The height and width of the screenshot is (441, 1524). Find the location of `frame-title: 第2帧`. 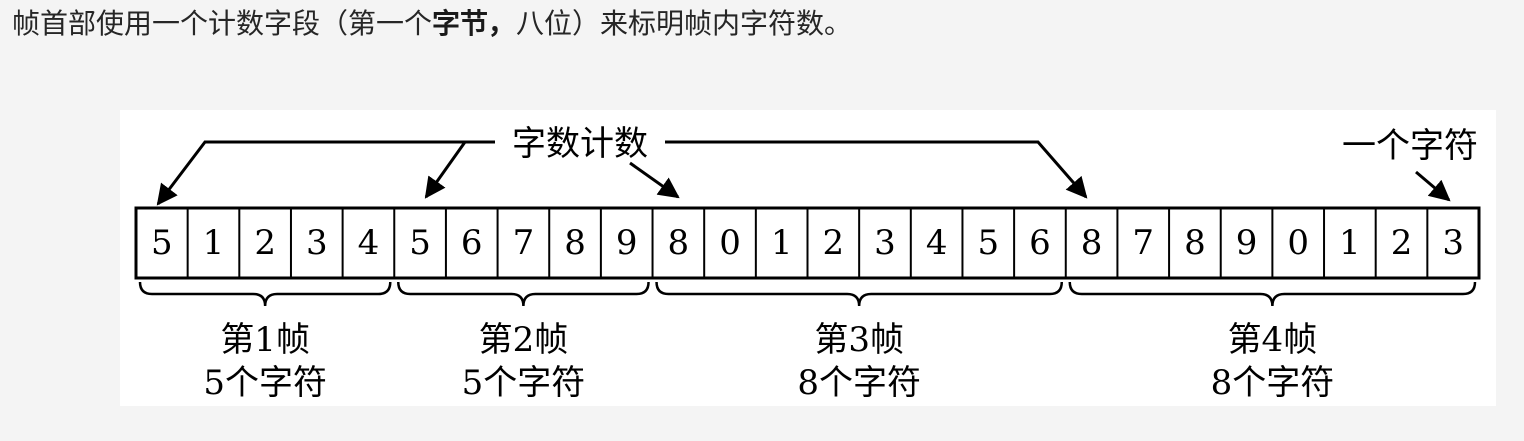

frame-title: 第2帧 is located at coordinates (524, 340).